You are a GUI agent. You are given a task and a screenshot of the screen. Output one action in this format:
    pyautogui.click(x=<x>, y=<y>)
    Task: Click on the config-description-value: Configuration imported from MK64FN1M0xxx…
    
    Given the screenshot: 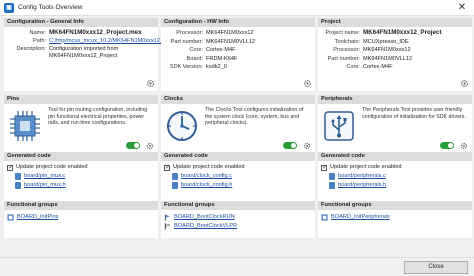 What is the action you would take?
    pyautogui.click(x=84, y=52)
    